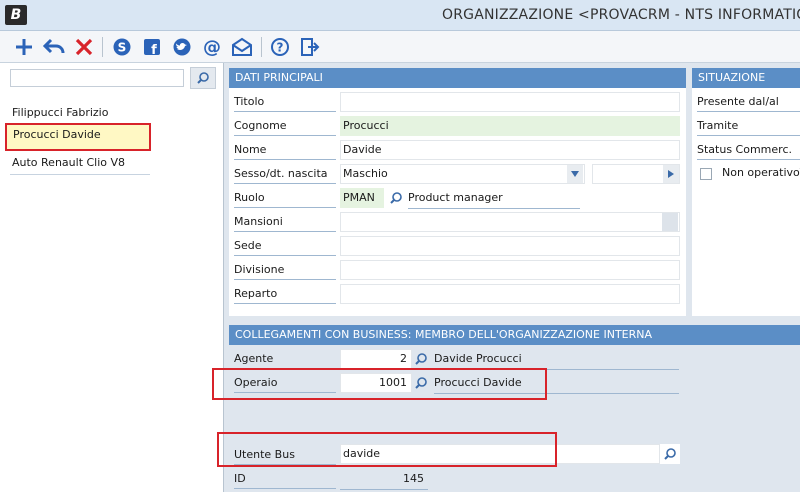 The width and height of the screenshot is (800, 492). I want to click on ruolo-description: Product manager, so click(494, 198).